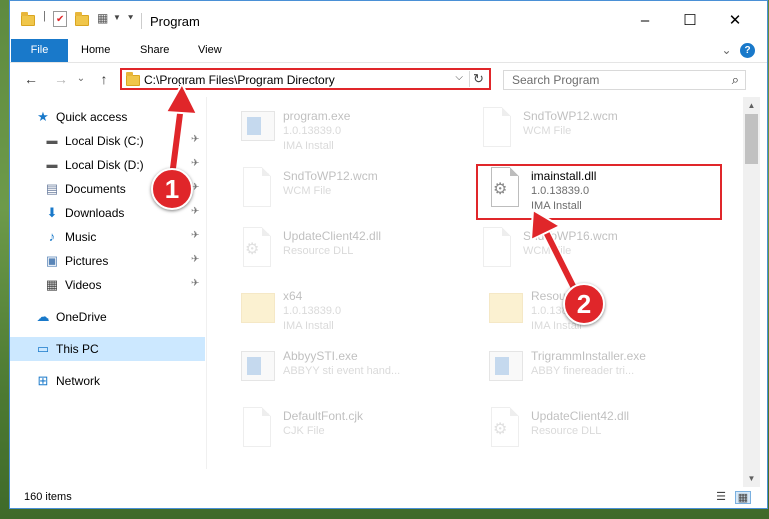 Image resolution: width=769 pixels, height=519 pixels. What do you see at coordinates (133, 79) in the screenshot?
I see `folder-icon` at bounding box center [133, 79].